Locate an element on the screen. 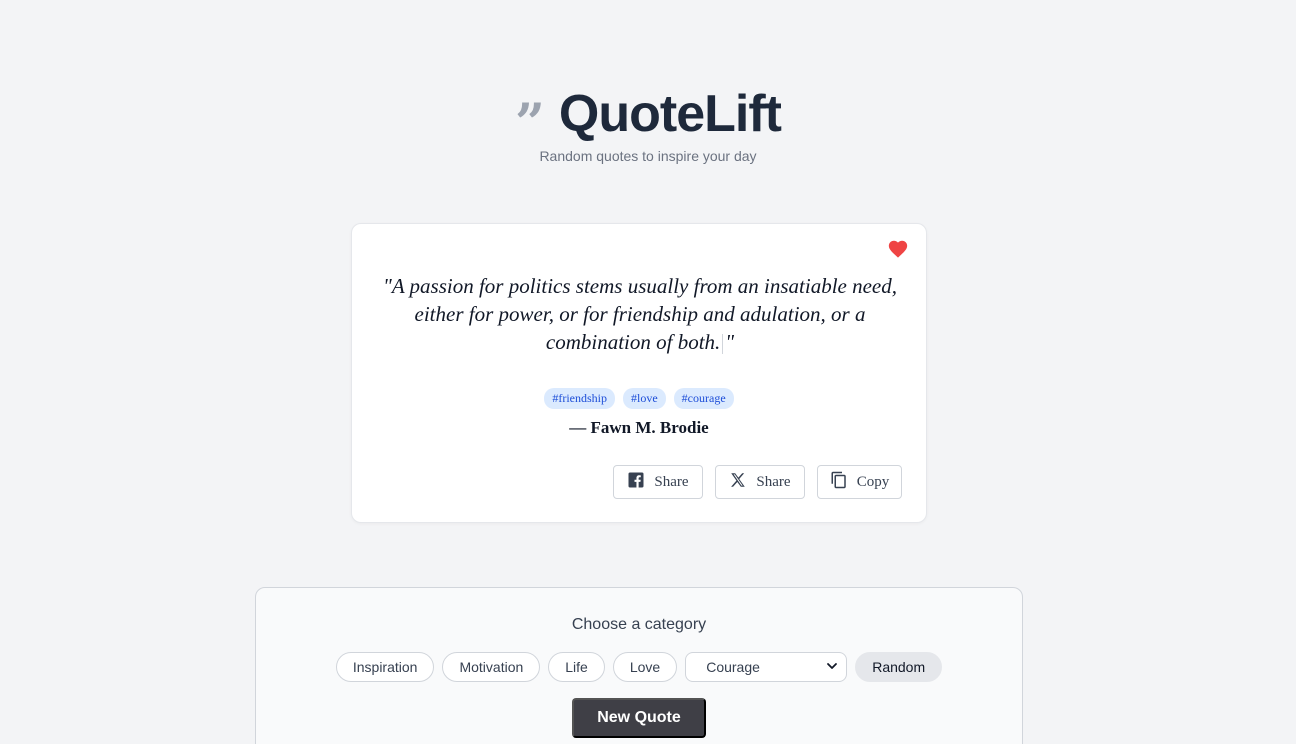  share-actions: Share Share Copy is located at coordinates (757, 482).